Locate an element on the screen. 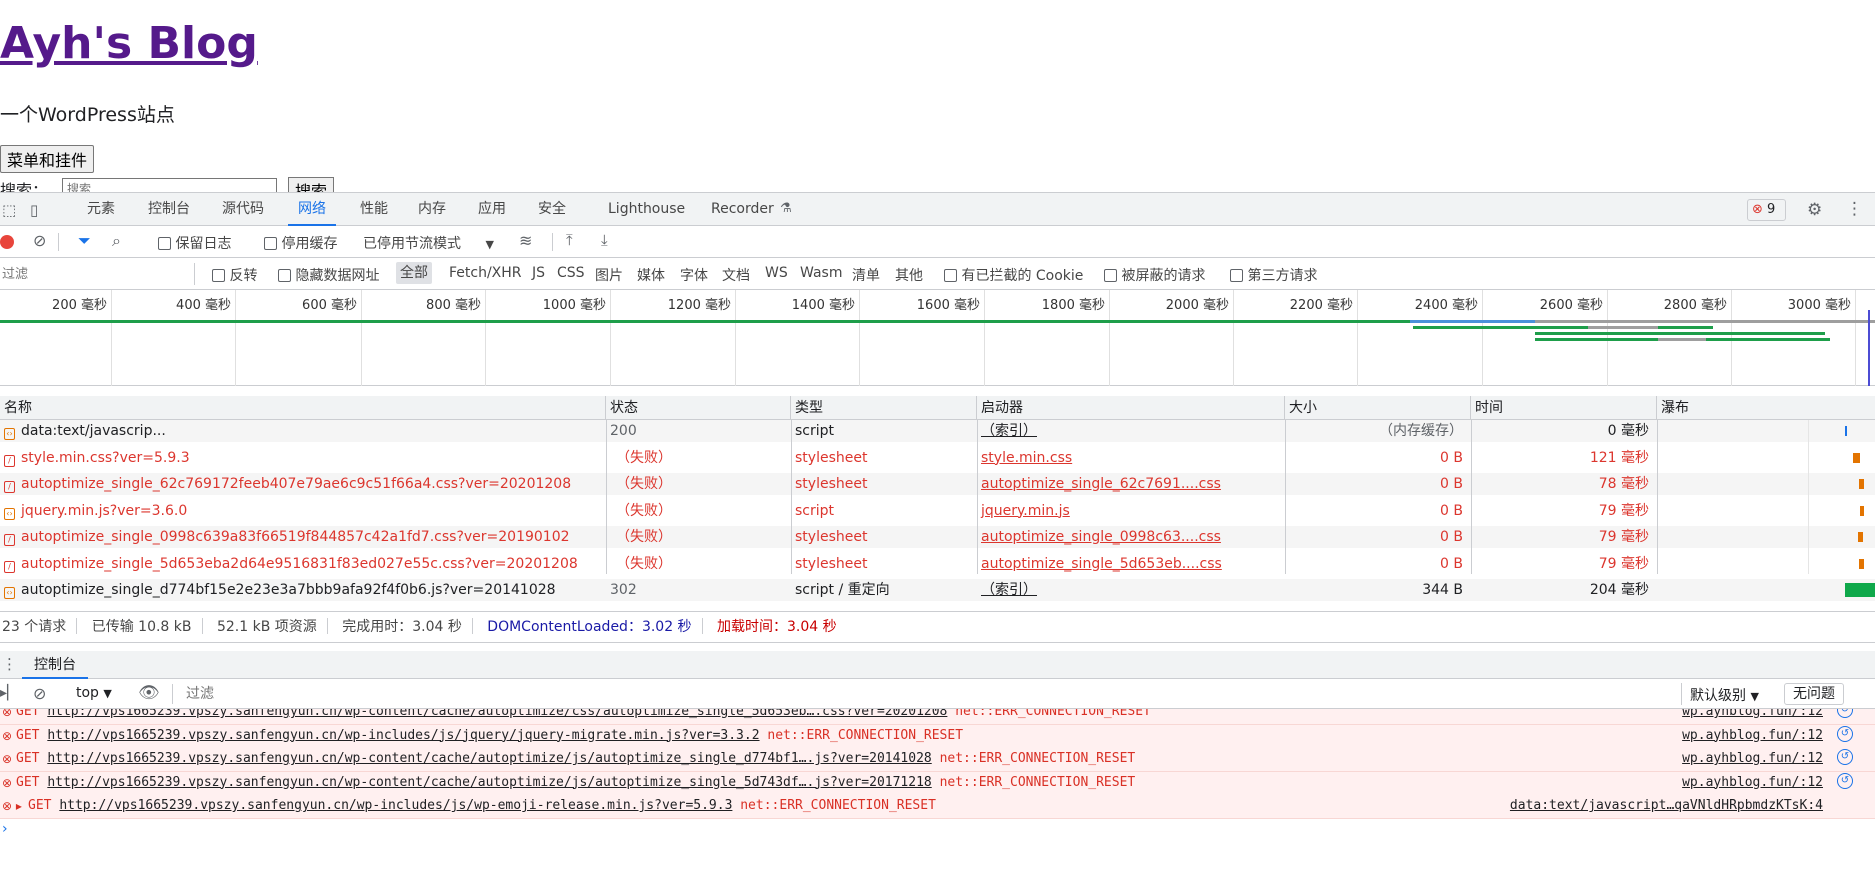 The image size is (1875, 871). third-party-checkbox: 第三方请求 is located at coordinates (1273, 275).